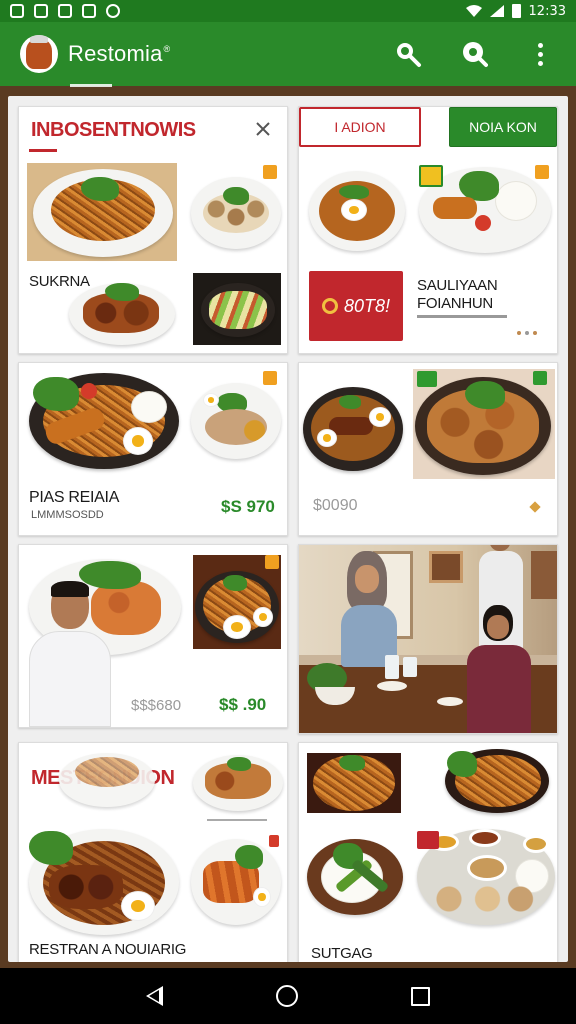  I want to click on side-dish, so click(236, 427).